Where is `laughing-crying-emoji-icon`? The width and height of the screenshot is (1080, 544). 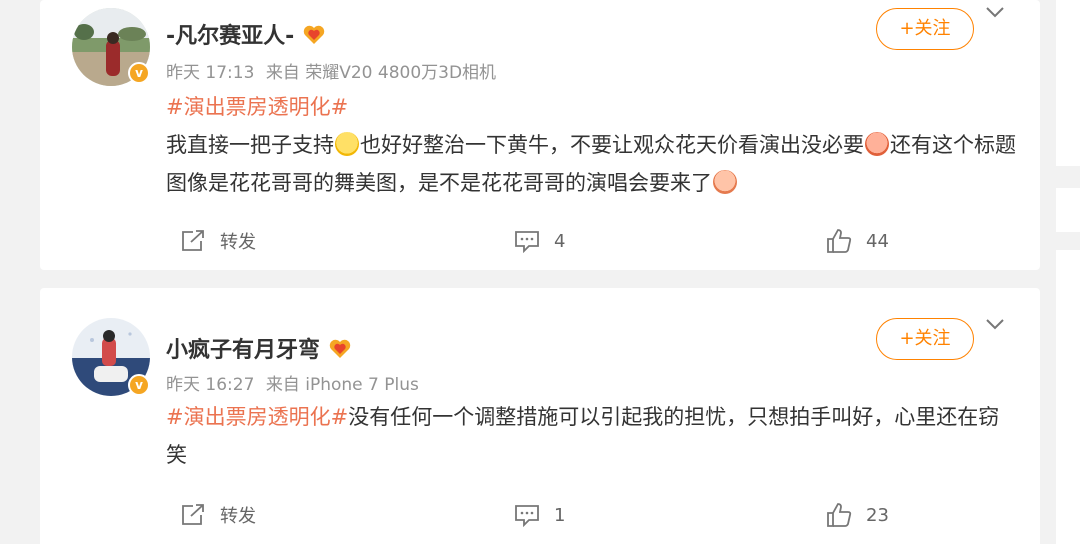 laughing-crying-emoji-icon is located at coordinates (347, 144).